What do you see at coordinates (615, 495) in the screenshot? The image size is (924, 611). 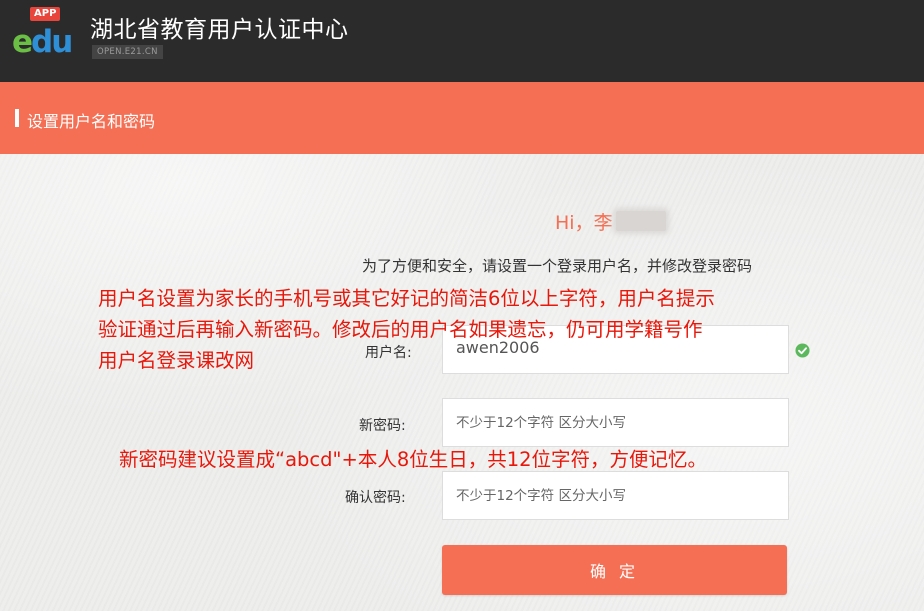 I see `confirm-password-input` at bounding box center [615, 495].